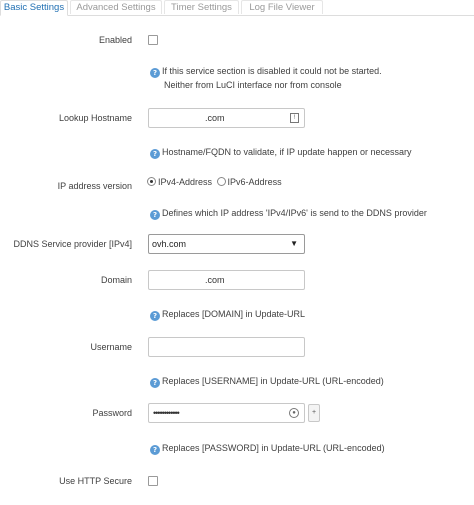 This screenshot has height=505, width=474. I want to click on domain-value: .com, so click(215, 280).